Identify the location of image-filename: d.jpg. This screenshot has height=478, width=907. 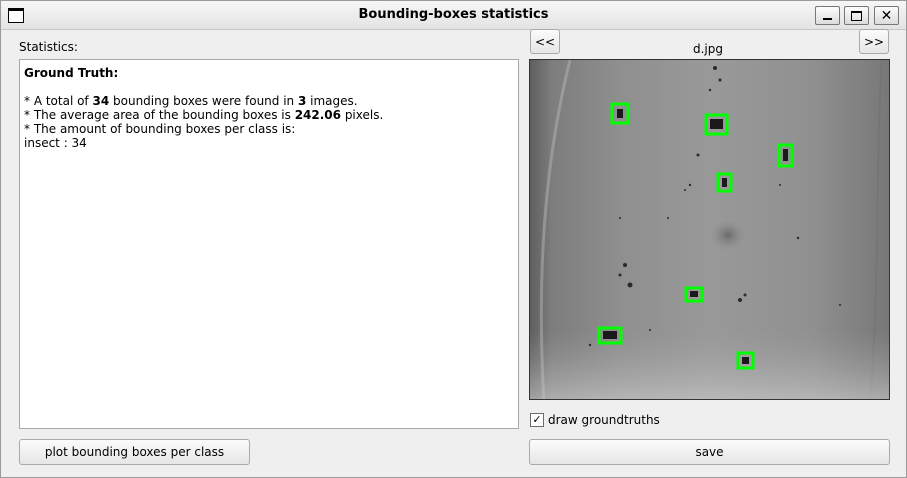
(708, 49).